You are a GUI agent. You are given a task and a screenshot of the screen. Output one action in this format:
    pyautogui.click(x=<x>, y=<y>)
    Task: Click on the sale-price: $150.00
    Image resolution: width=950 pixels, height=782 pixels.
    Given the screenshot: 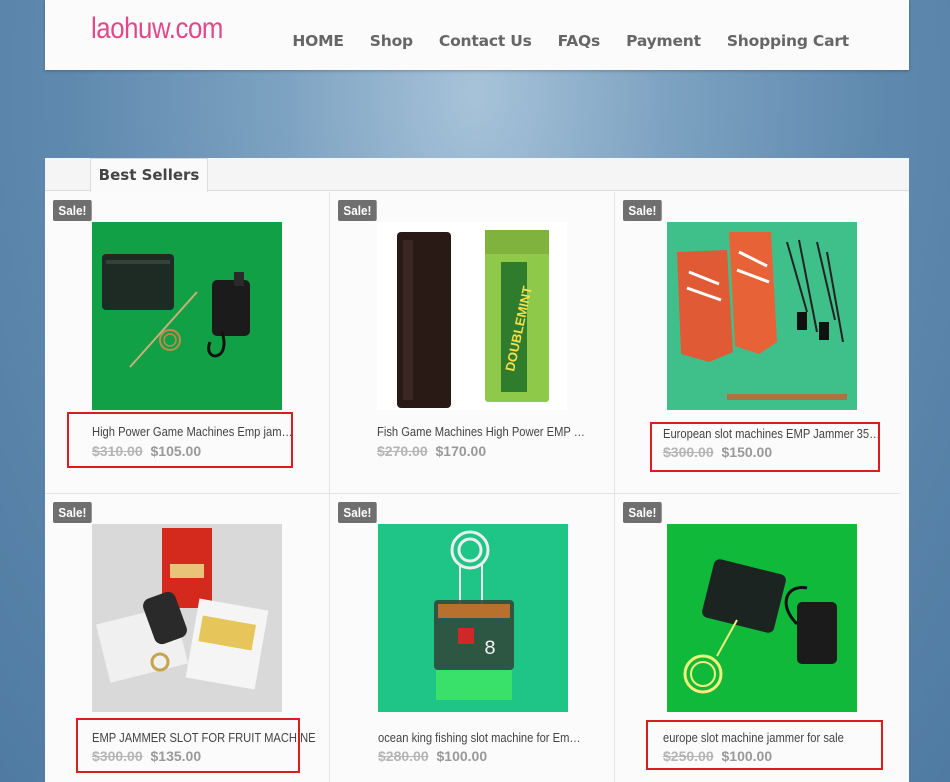 What is the action you would take?
    pyautogui.click(x=747, y=452)
    